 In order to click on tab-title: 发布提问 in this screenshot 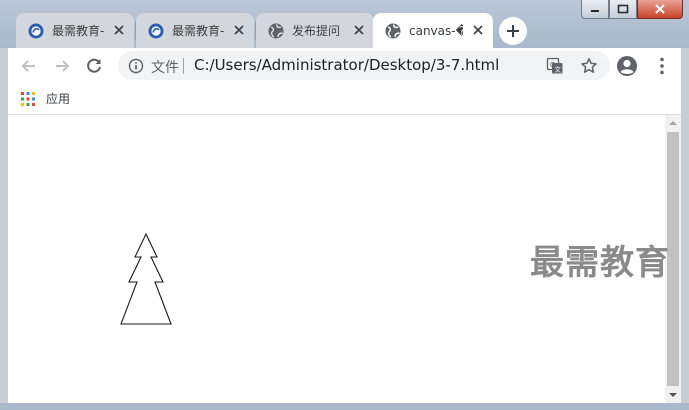, I will do `click(316, 31)`.